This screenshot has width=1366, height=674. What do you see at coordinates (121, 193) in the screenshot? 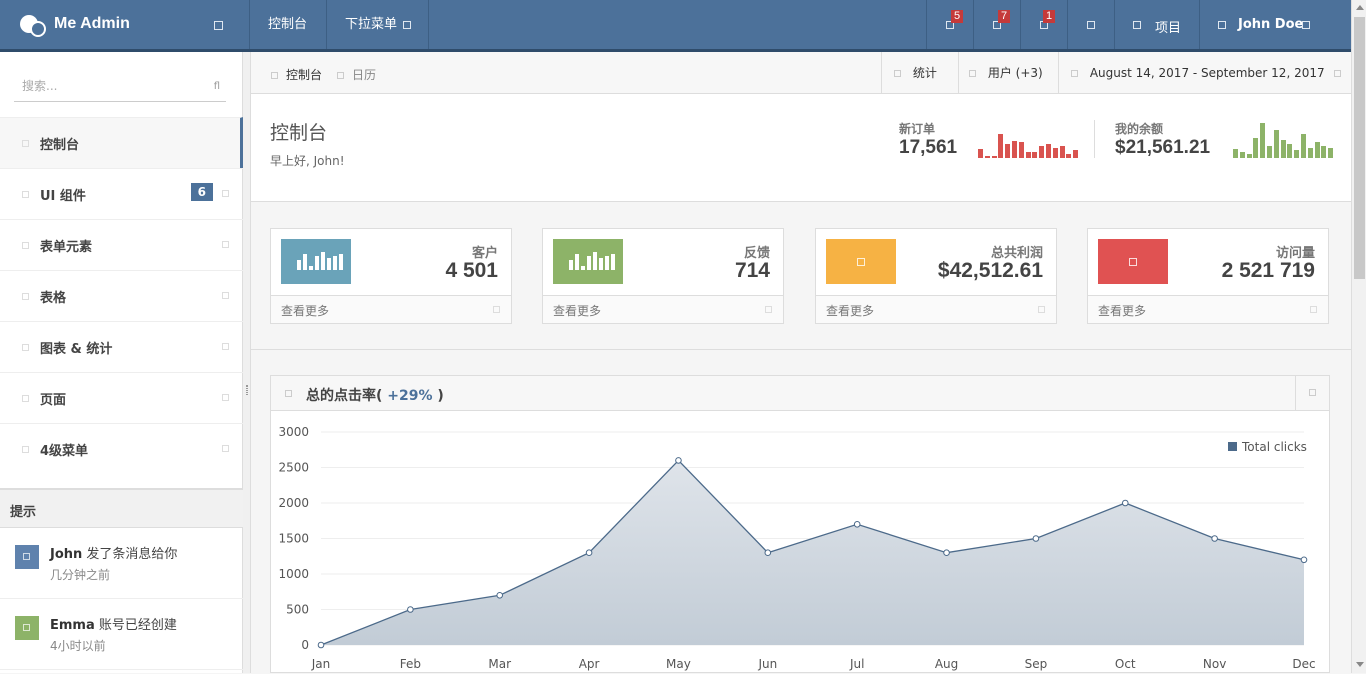
I see `sidebar-item-ui: UI 组件 6` at bounding box center [121, 193].